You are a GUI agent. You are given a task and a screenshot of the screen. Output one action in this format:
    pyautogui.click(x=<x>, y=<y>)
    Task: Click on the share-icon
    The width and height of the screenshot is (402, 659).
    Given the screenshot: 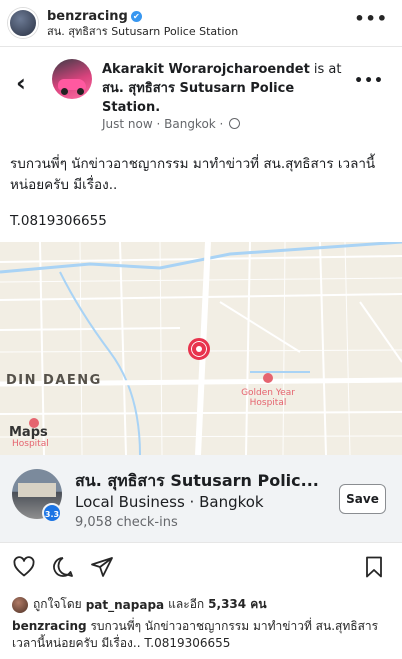 What is the action you would take?
    pyautogui.click(x=102, y=567)
    